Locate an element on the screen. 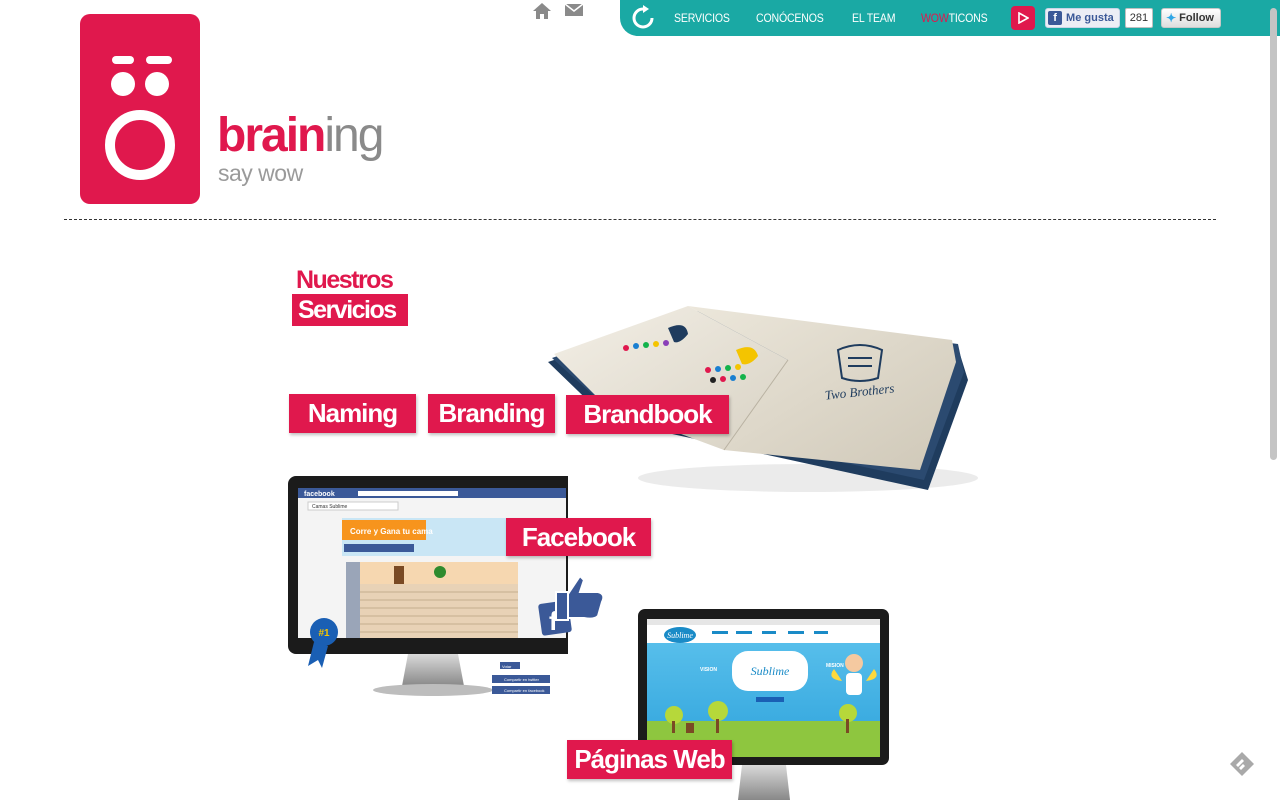 The image size is (1280, 800). twitter-follow-button: ✦ Follow is located at coordinates (1191, 18).